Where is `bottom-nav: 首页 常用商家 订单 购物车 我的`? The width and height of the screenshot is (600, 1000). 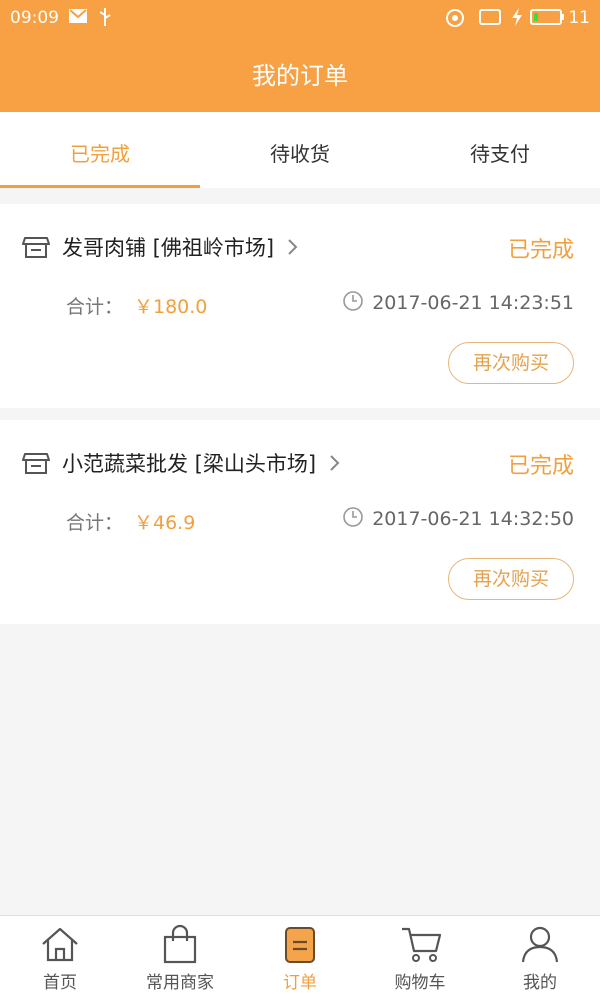
bottom-nav: 首页 常用商家 订单 购物车 我的 is located at coordinates (300, 957).